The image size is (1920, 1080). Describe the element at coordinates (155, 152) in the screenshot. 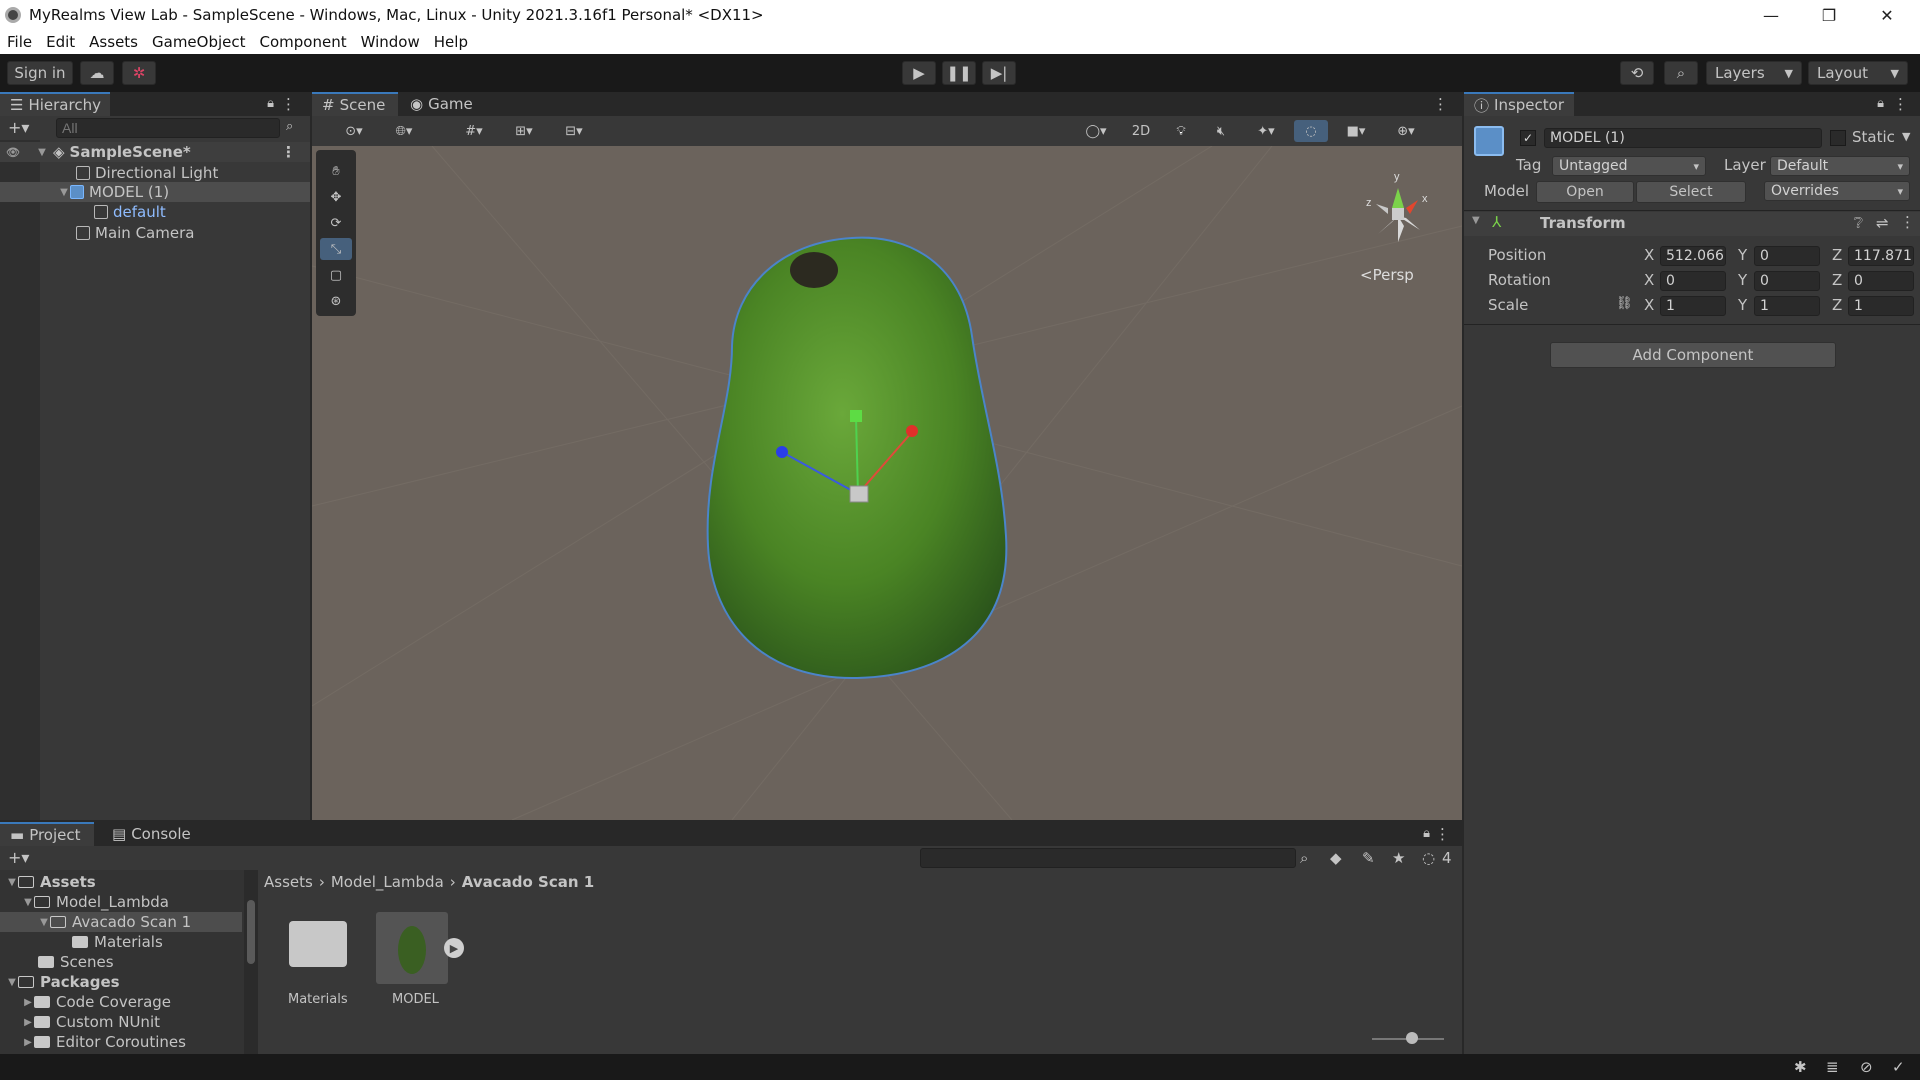

I see `scene-row: 👁︎ ▼ ◈ SampleScene* ⋮` at that location.